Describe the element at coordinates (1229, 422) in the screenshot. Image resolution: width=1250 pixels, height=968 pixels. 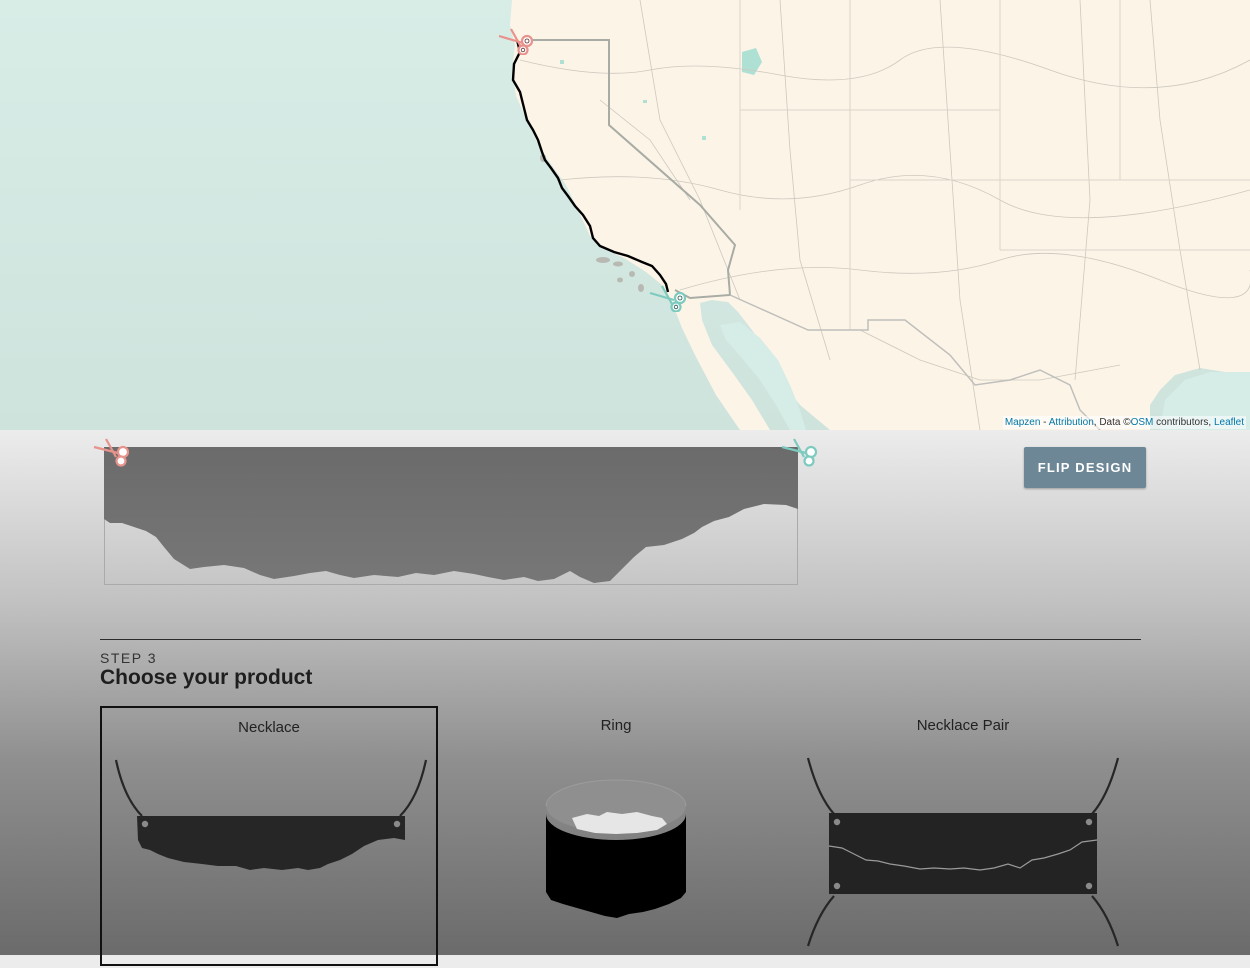
I see `leaflet-link: Leaflet` at that location.